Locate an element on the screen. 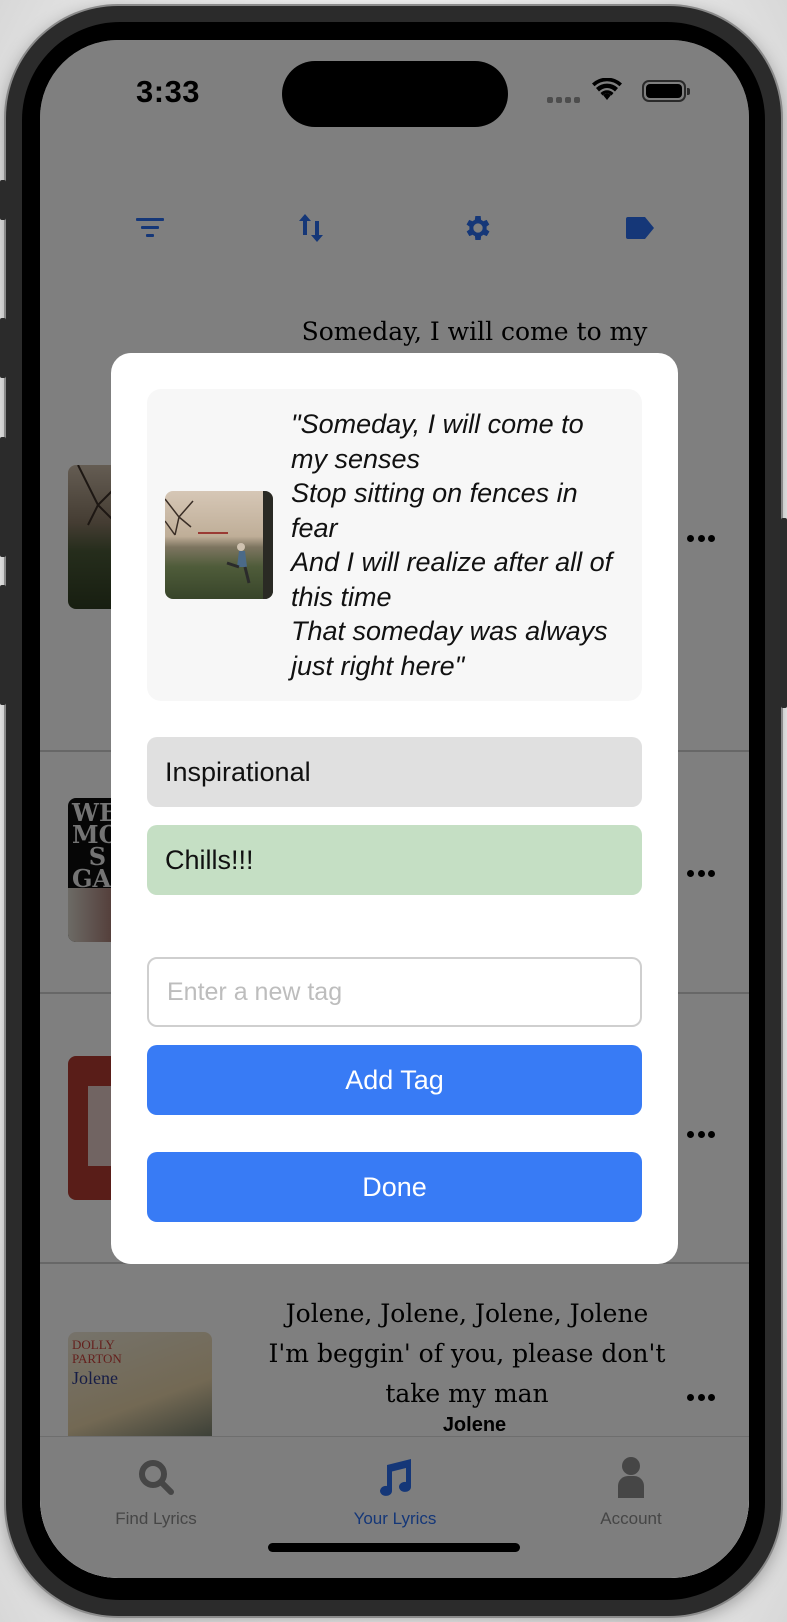  quote-line: "Someday, I will come to my senses is located at coordinates (437, 441).